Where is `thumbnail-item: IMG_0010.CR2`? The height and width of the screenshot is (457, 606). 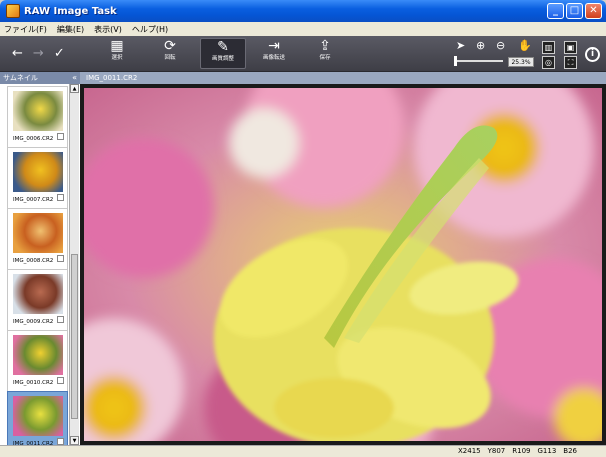 thumbnail-item: IMG_0010.CR2 is located at coordinates (37, 361).